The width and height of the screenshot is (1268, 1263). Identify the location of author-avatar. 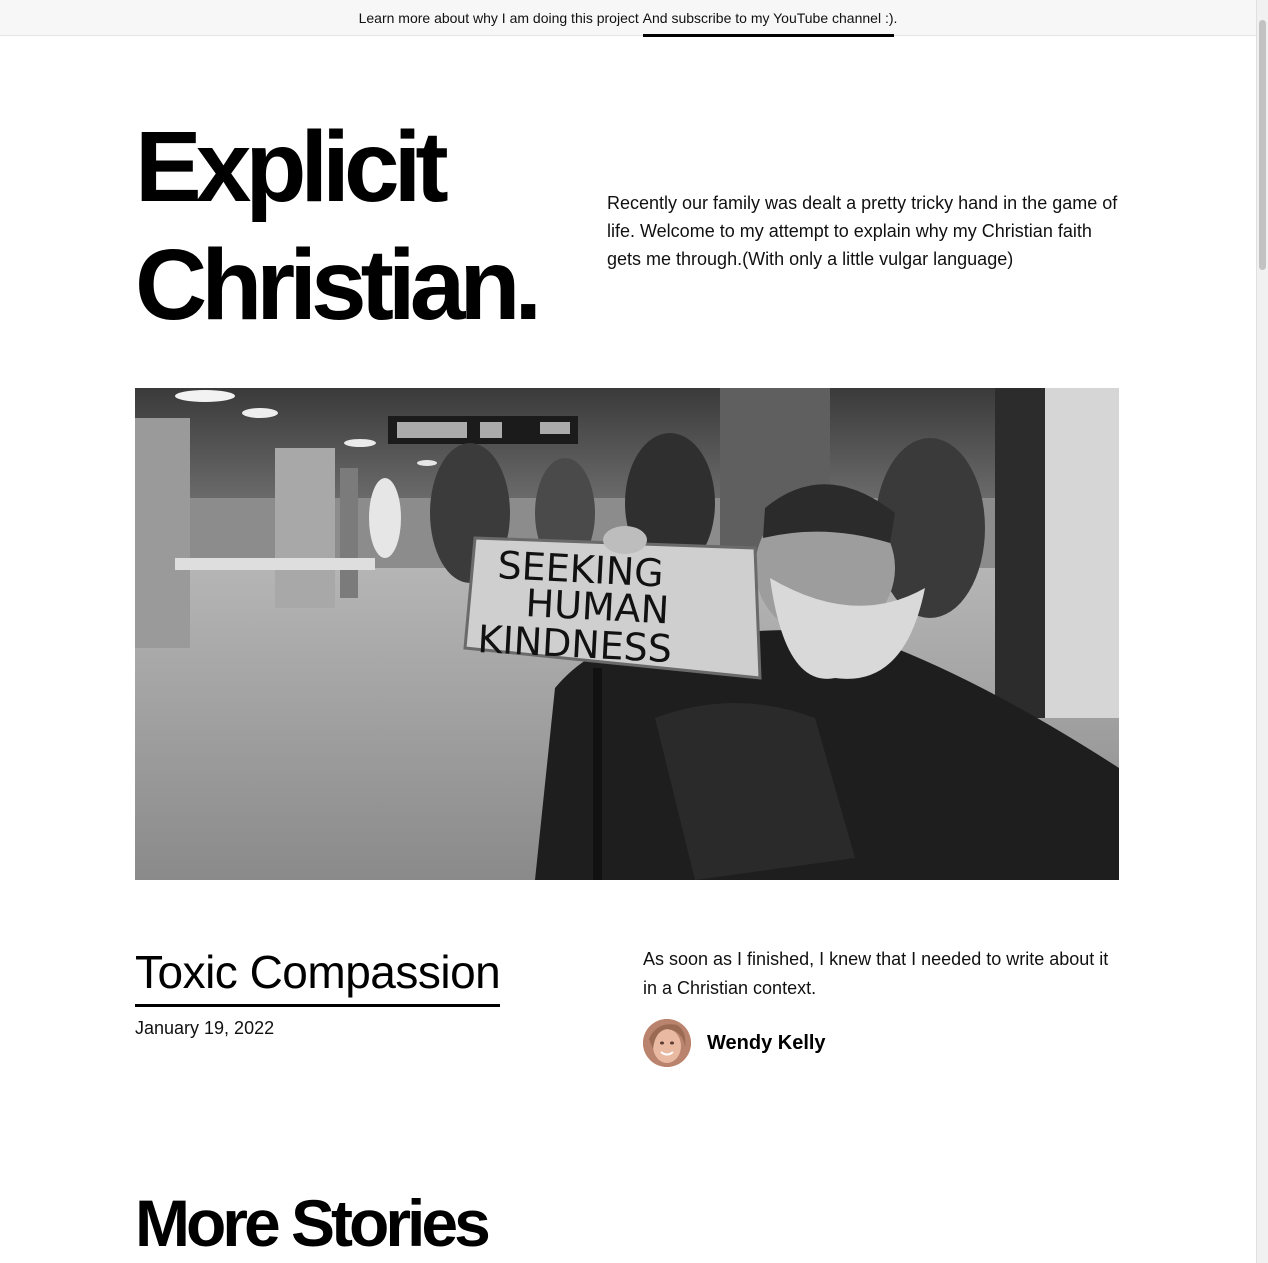
(667, 1043).